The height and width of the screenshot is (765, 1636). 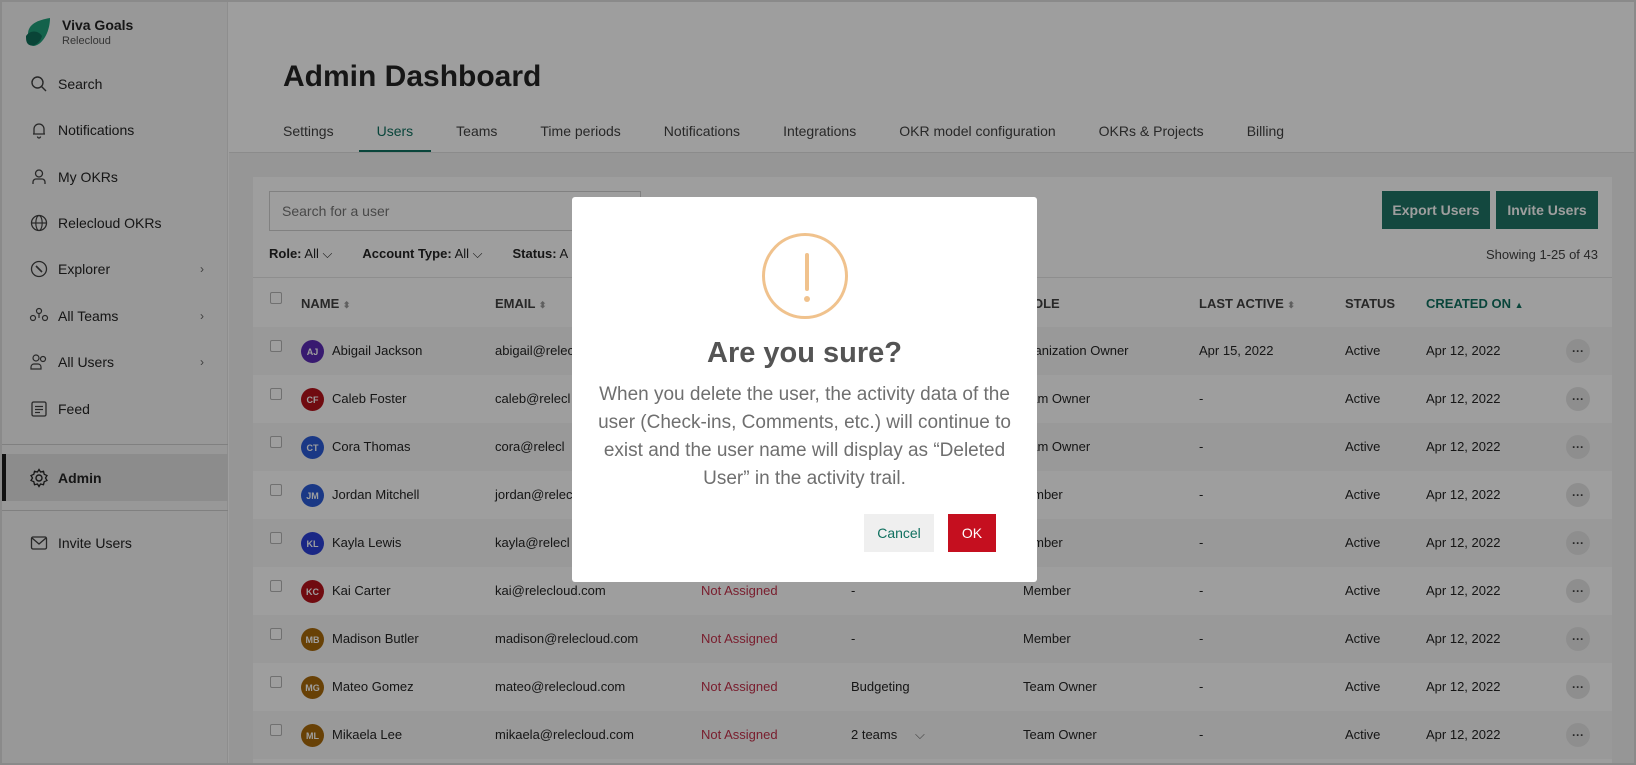 I want to click on cancel-button: Cancel, so click(x=899, y=533).